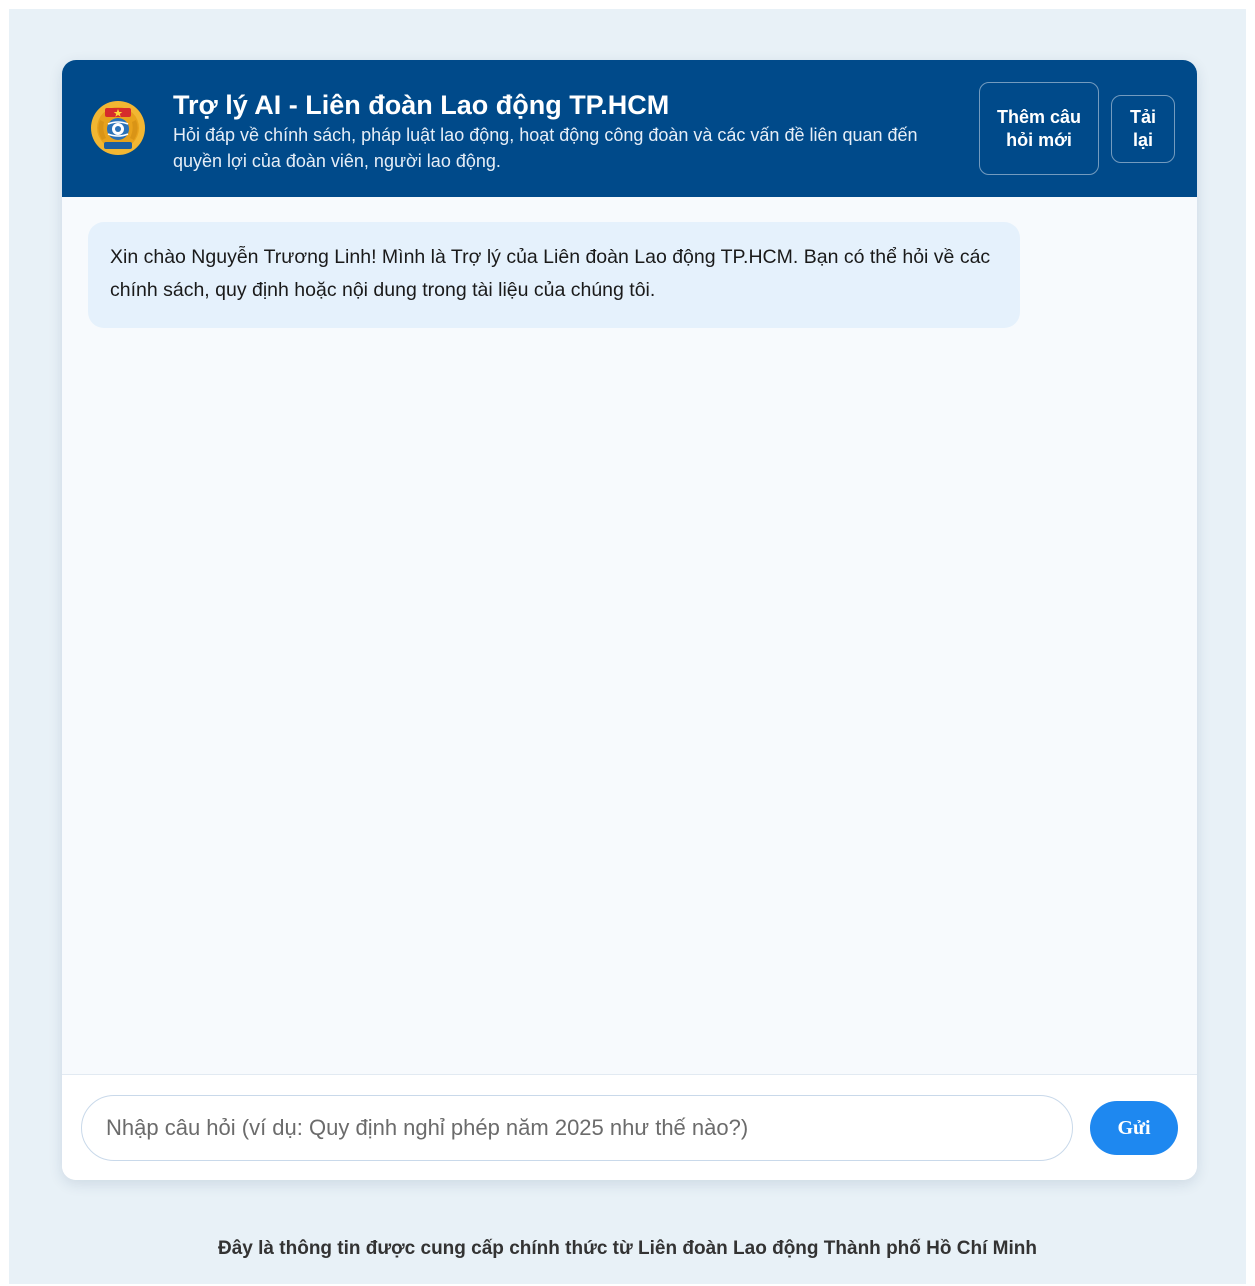  What do you see at coordinates (577, 1128) in the screenshot?
I see `question-input` at bounding box center [577, 1128].